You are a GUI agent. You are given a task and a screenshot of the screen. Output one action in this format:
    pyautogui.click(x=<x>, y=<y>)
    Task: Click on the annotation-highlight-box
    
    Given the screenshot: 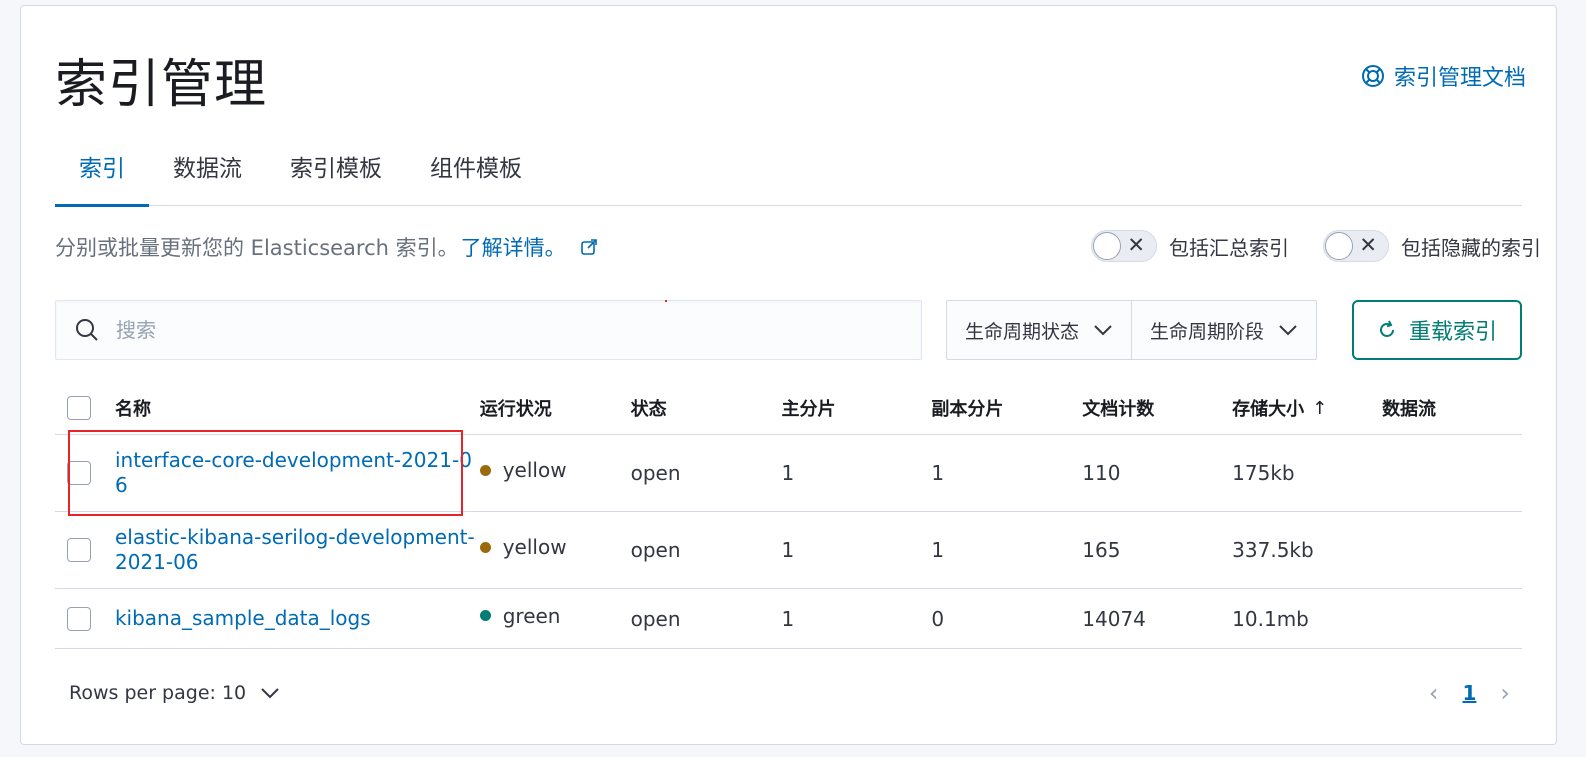 What is the action you would take?
    pyautogui.click(x=265, y=473)
    